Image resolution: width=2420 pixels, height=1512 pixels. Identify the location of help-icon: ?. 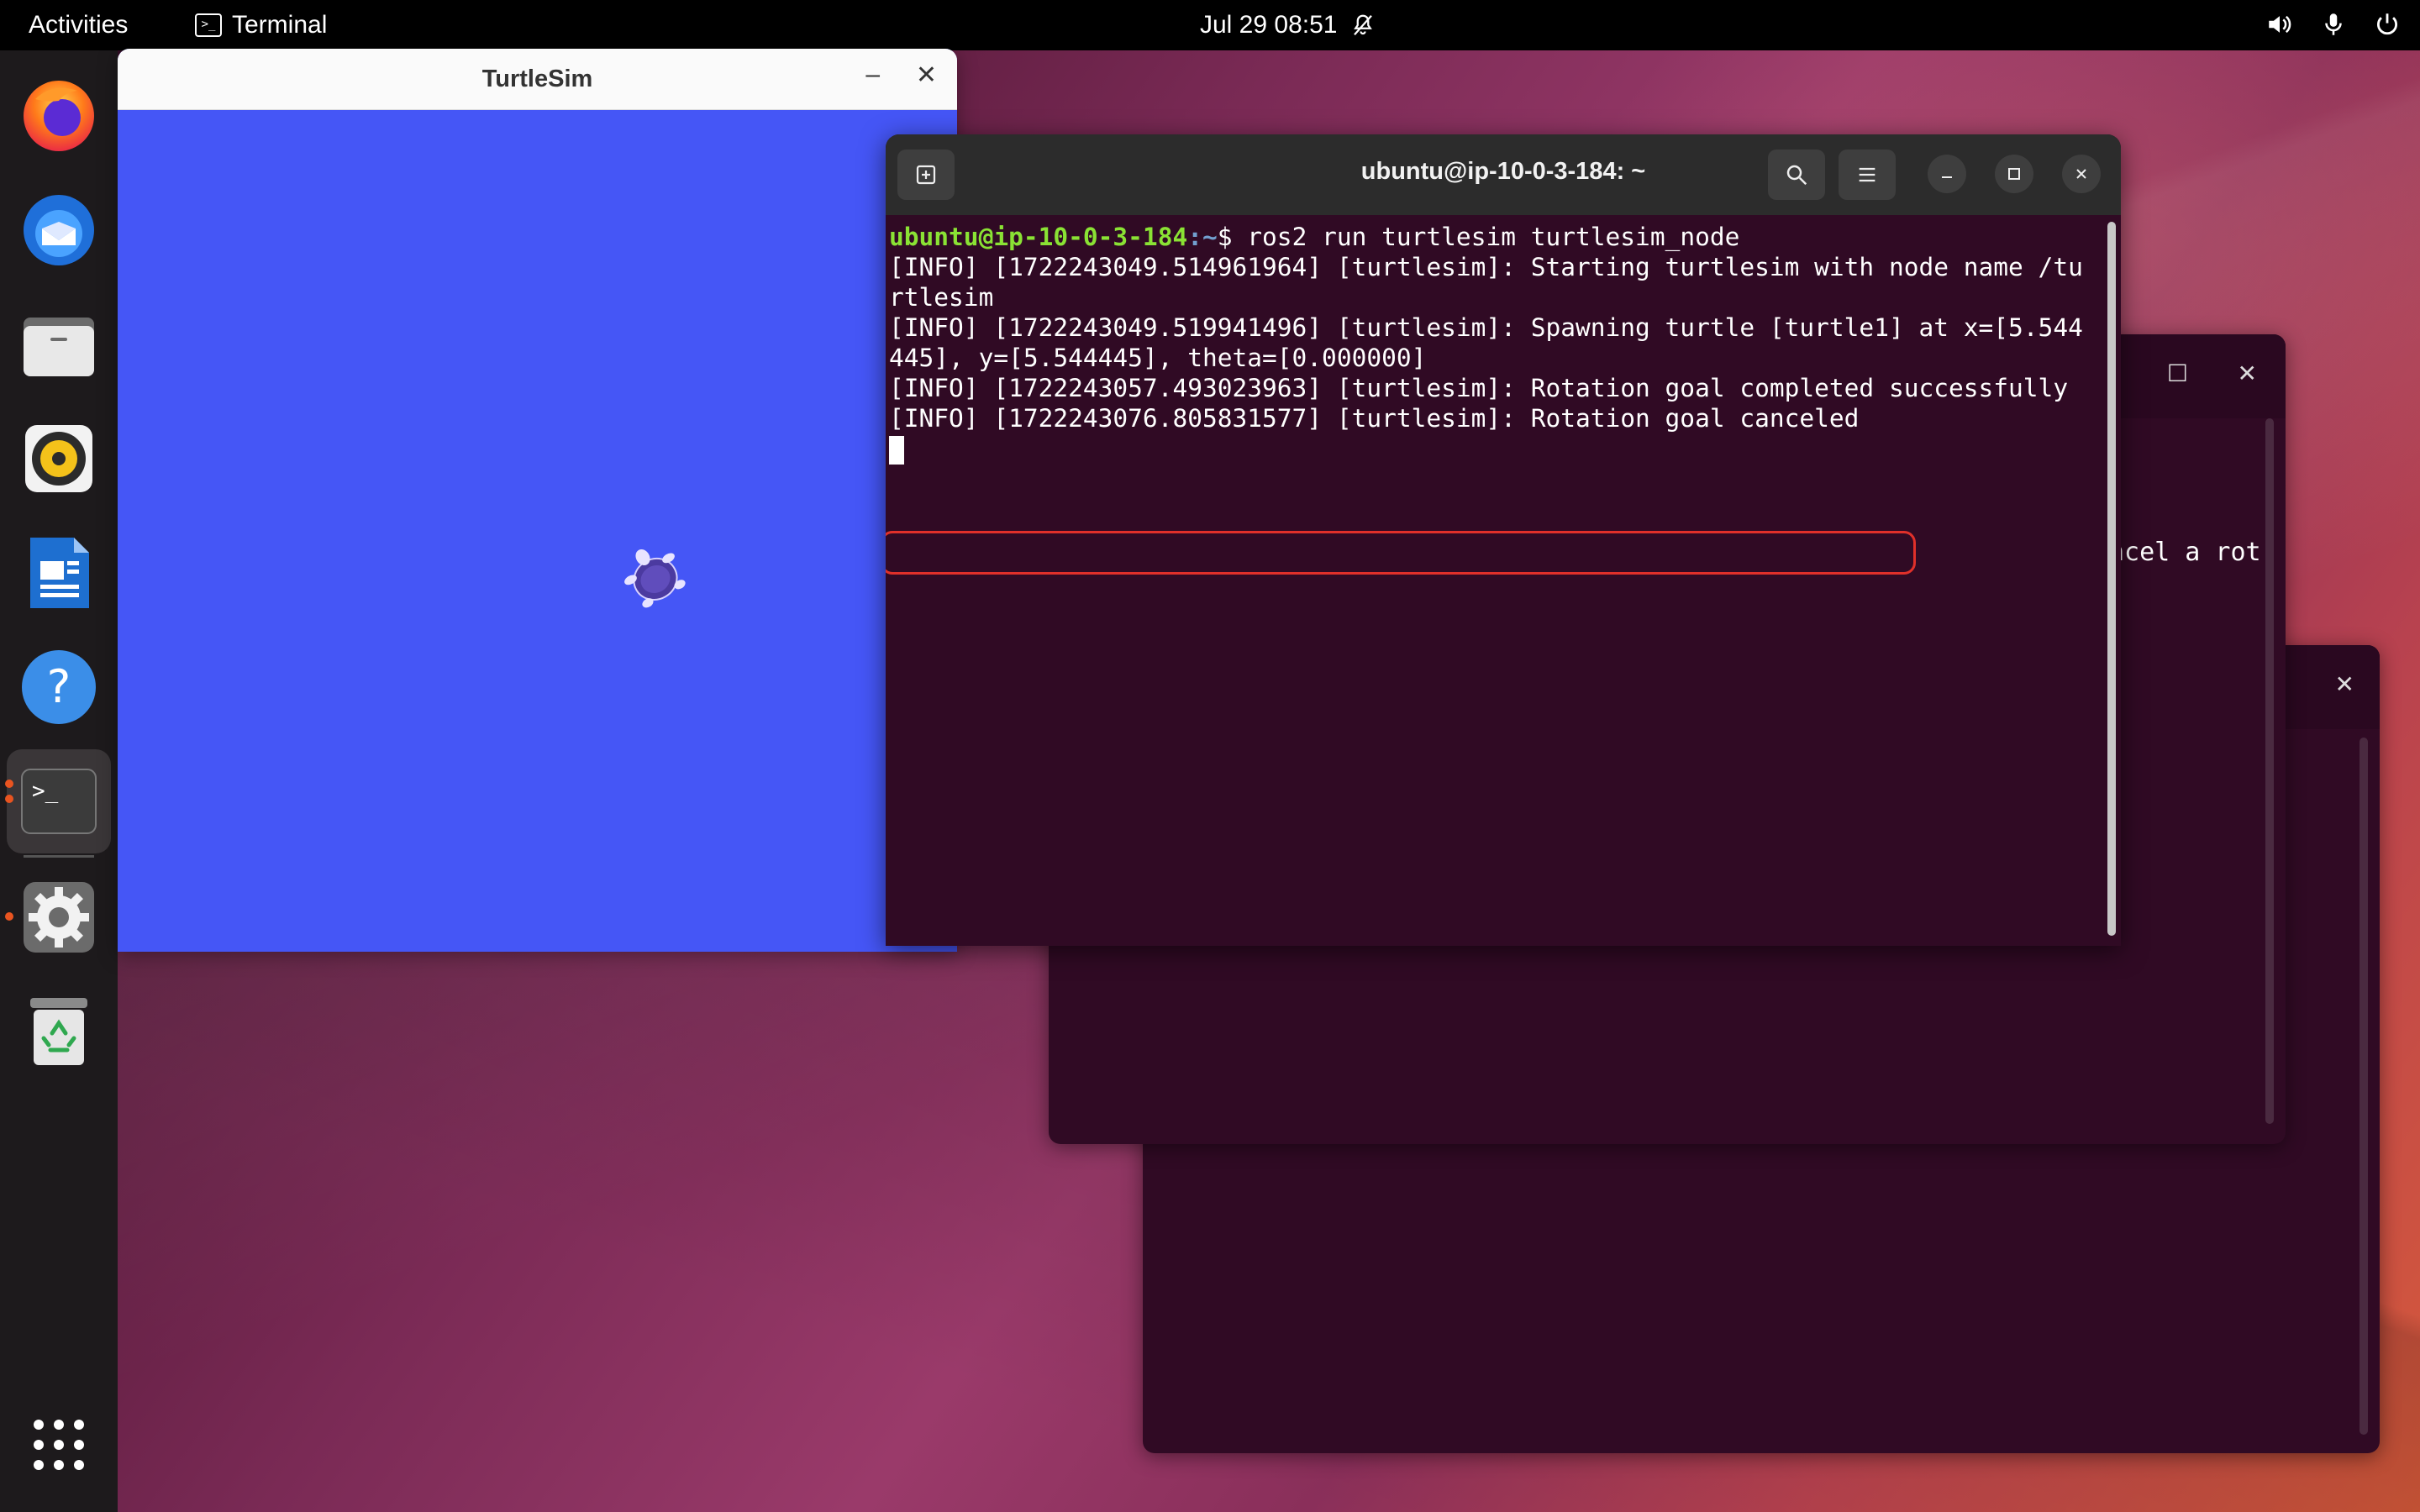
(59, 687).